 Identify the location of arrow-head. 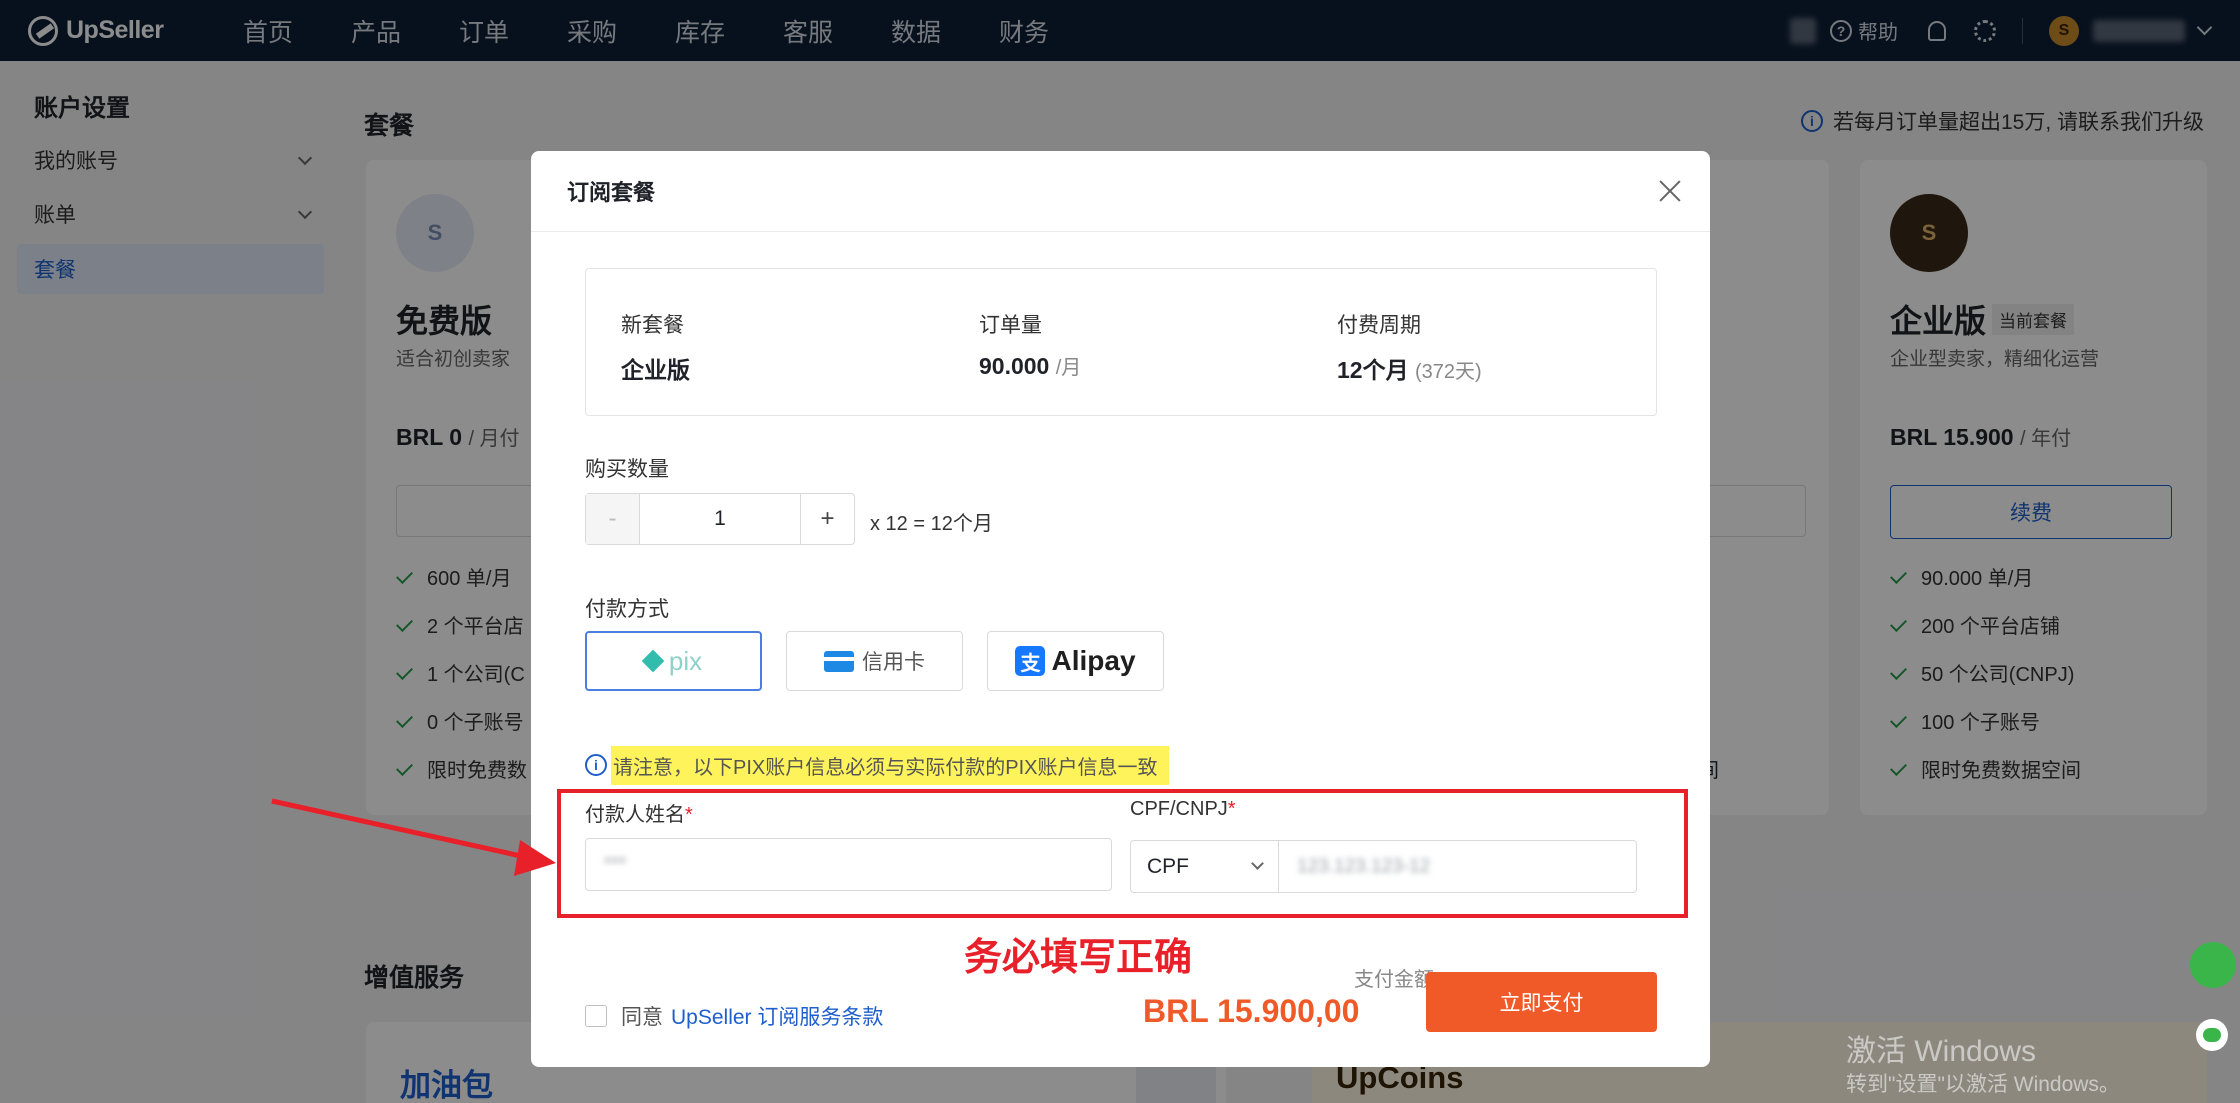
(535, 858).